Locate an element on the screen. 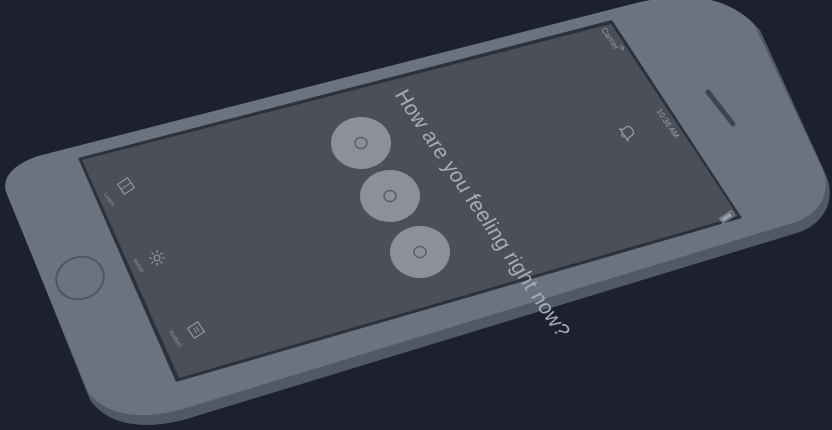 The height and width of the screenshot is (430, 832). mood-happy-button is located at coordinates (420, 252).